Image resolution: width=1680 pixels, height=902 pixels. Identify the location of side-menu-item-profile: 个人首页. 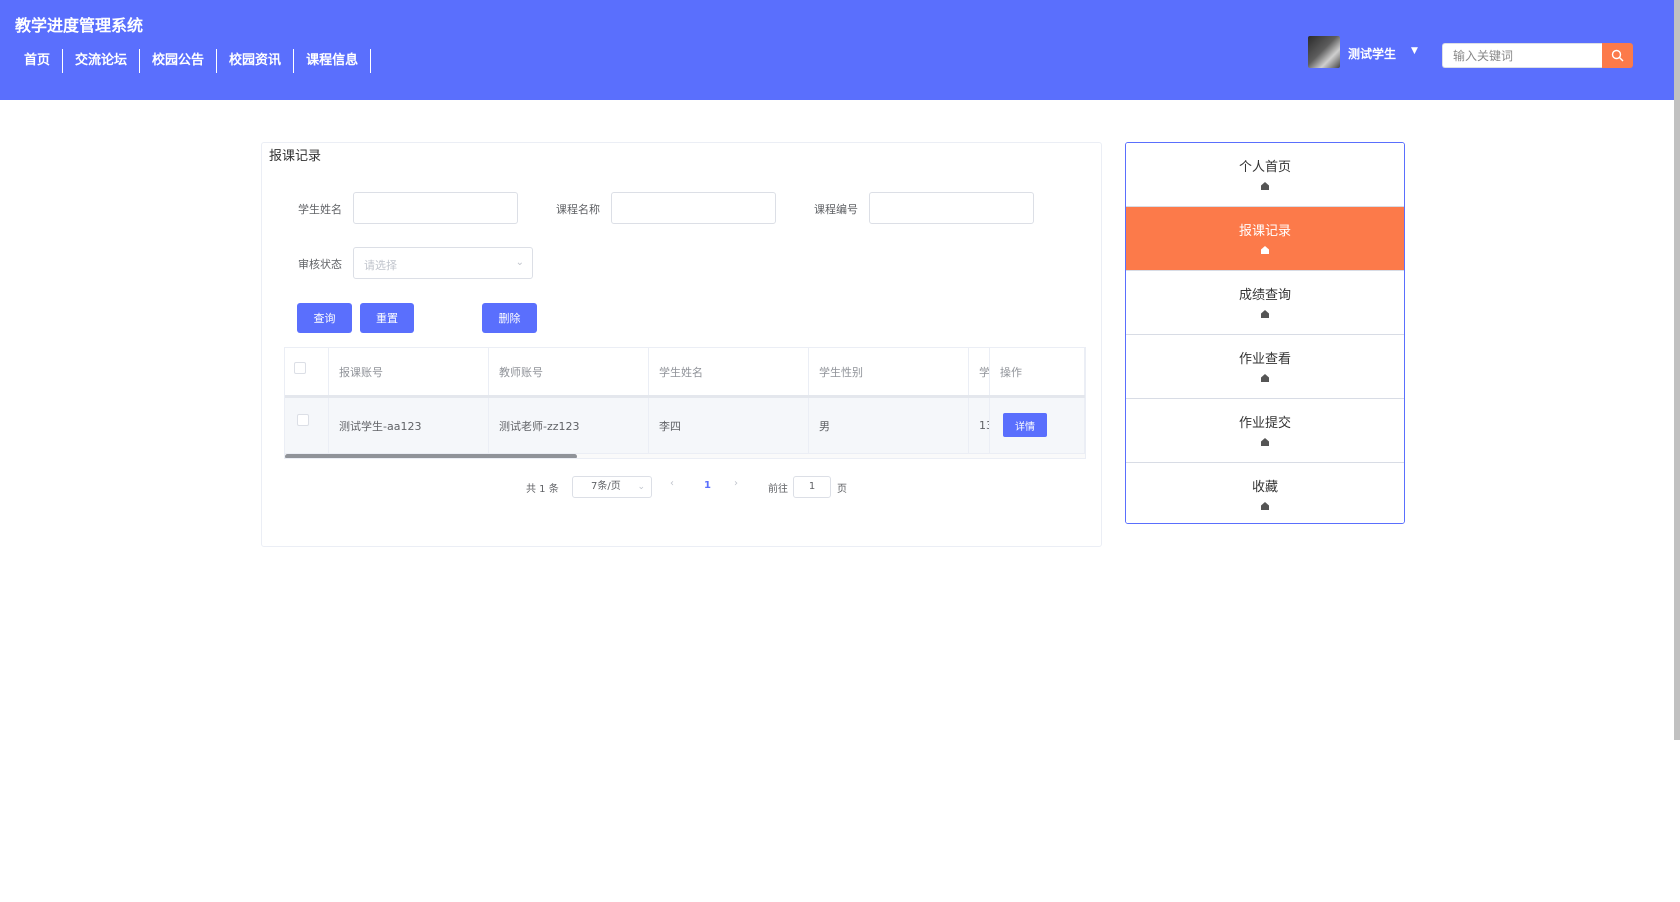
(1265, 175).